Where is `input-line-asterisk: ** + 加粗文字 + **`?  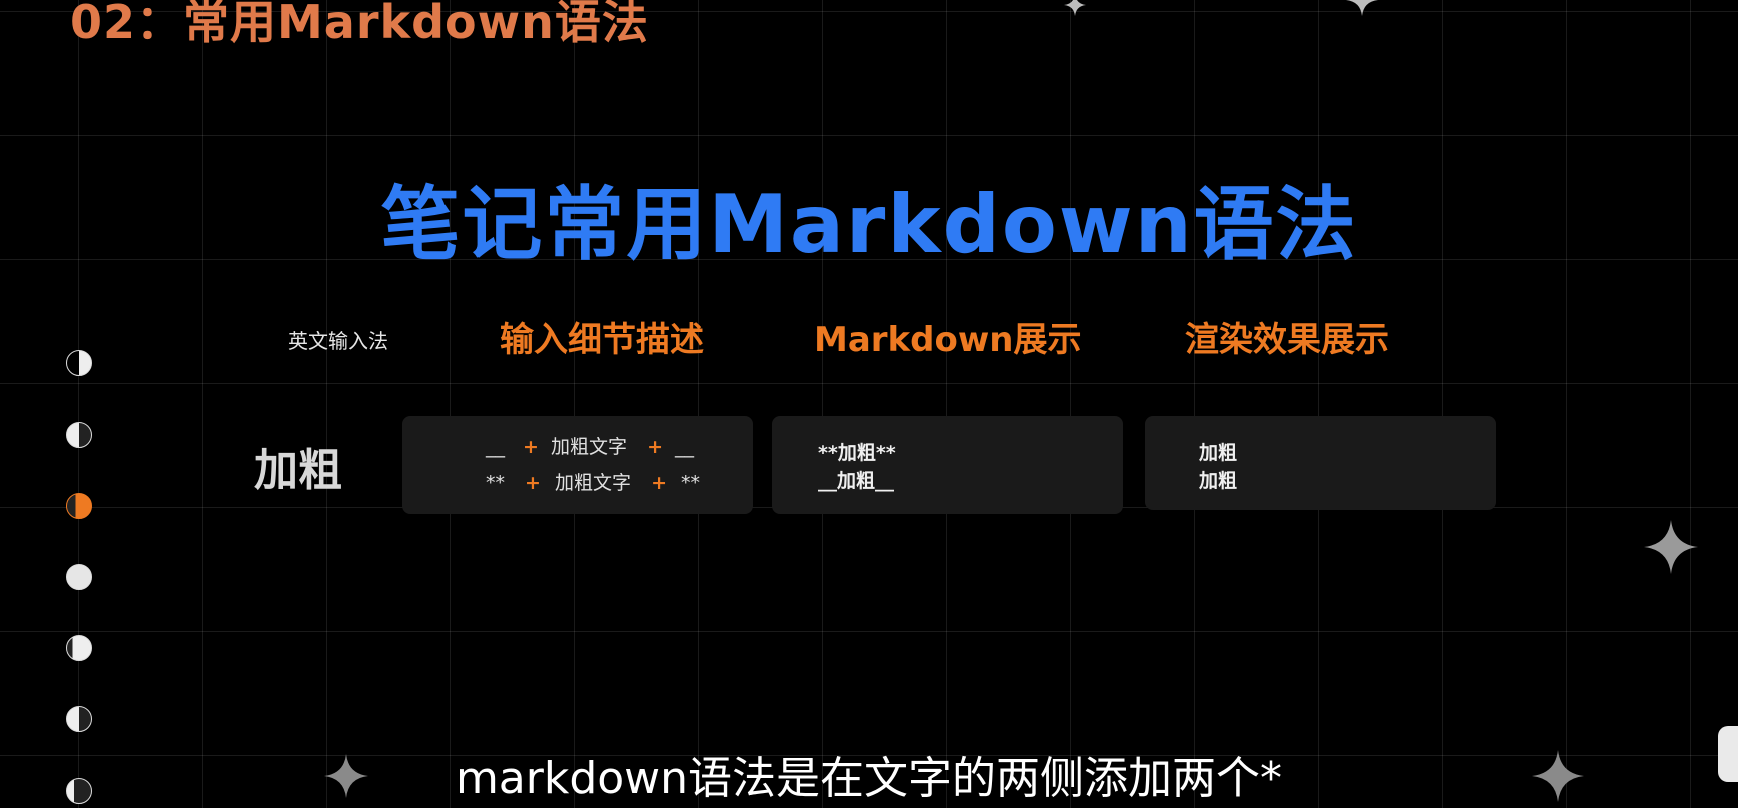
input-line-asterisk: ** + 加粗文字 + ** is located at coordinates (593, 481).